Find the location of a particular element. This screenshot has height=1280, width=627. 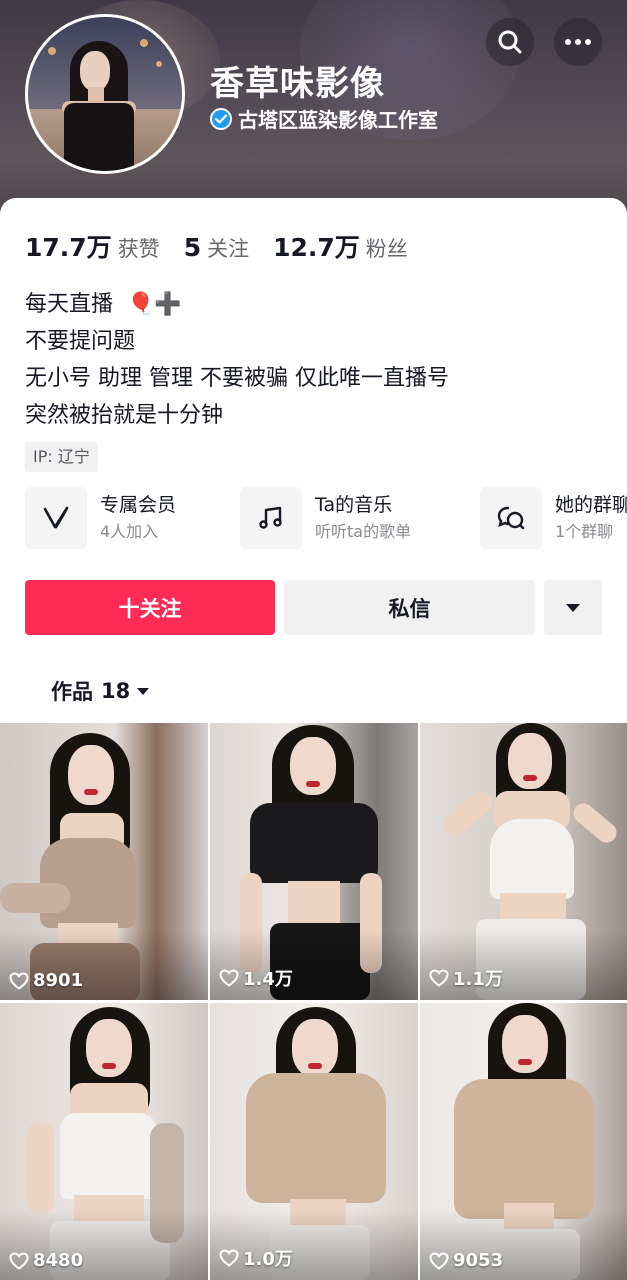

bio-line: 不要提问题 is located at coordinates (80, 341).